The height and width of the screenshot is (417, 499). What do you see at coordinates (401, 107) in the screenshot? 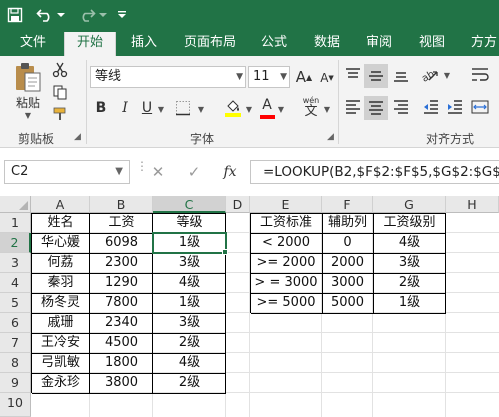
I see `align-right-icon` at bounding box center [401, 107].